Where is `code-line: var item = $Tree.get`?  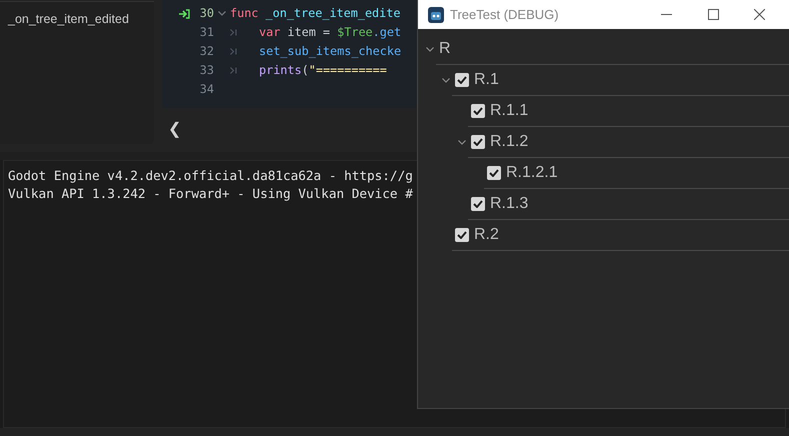
code-line: var item = $Tree.get is located at coordinates (330, 32).